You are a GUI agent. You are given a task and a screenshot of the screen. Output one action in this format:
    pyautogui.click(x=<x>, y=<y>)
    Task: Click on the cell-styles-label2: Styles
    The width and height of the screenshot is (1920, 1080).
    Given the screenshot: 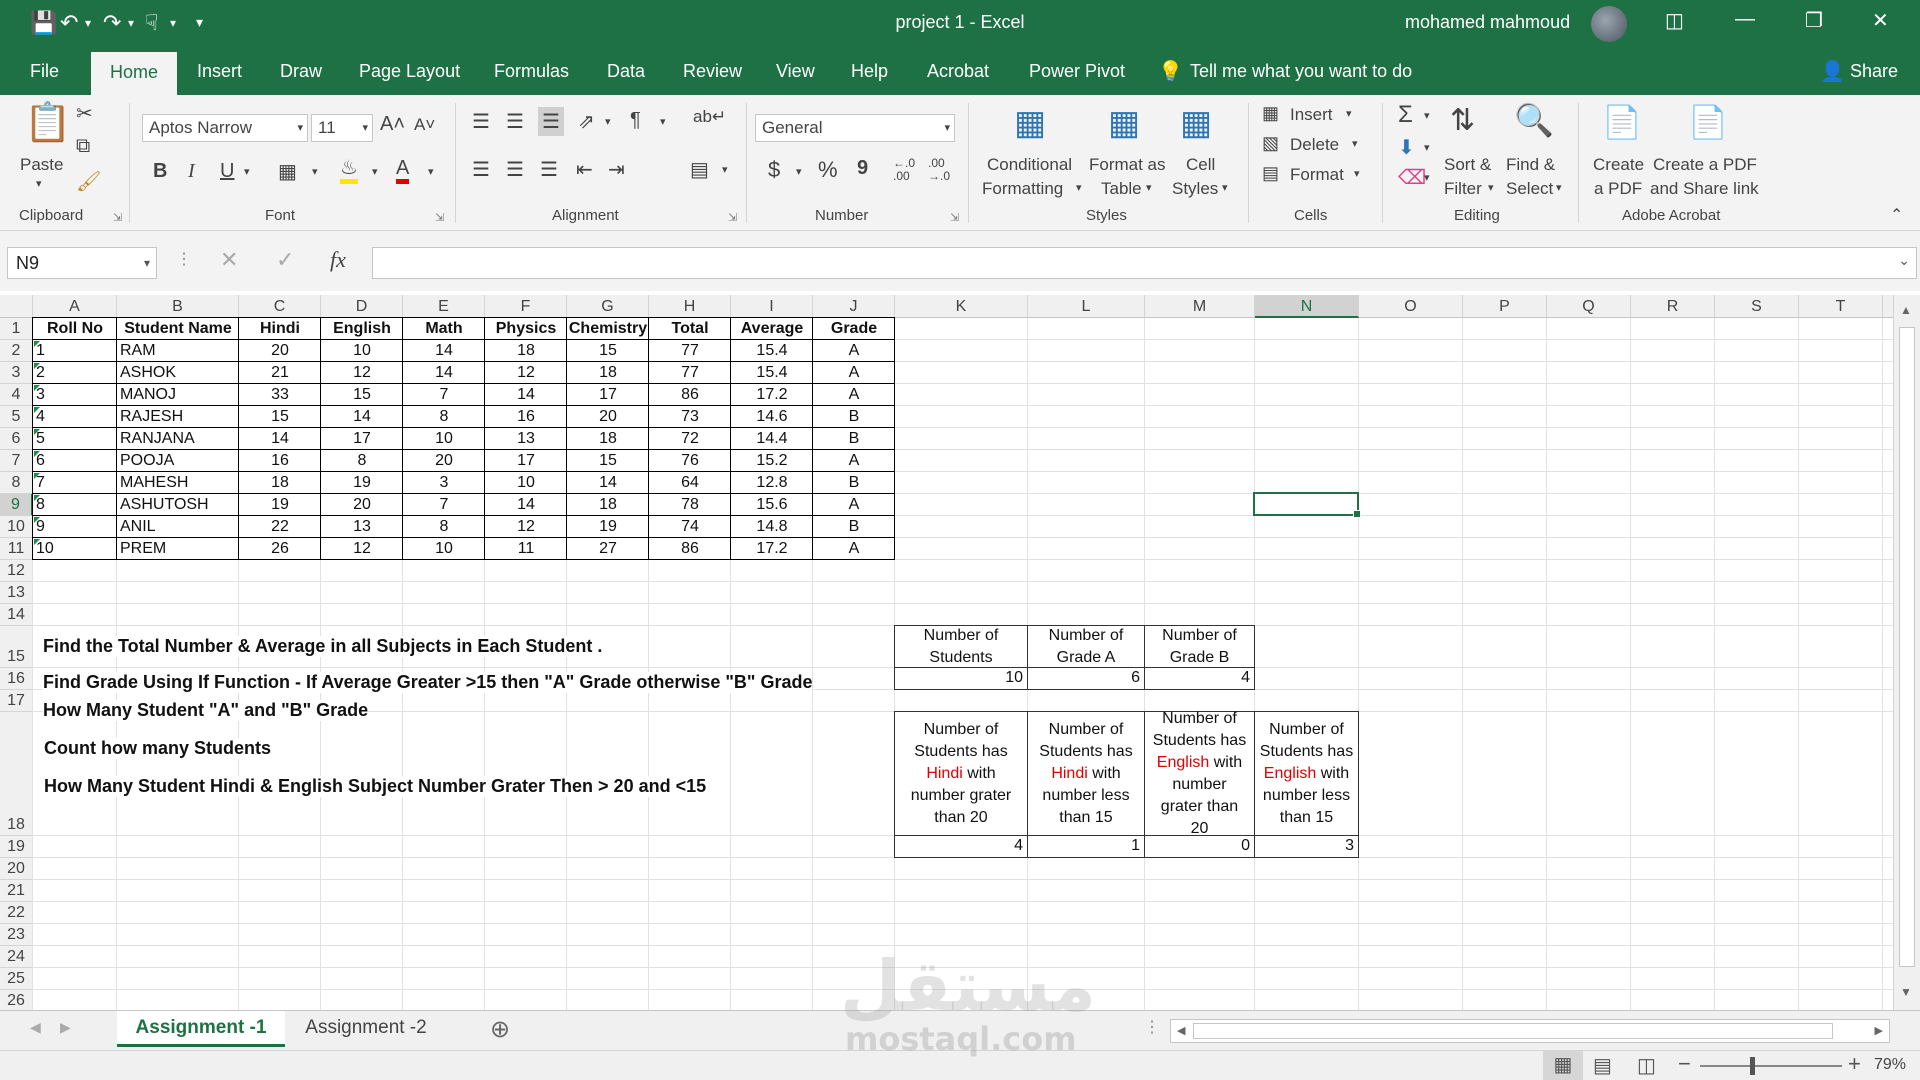 What is the action you would take?
    pyautogui.click(x=1195, y=189)
    